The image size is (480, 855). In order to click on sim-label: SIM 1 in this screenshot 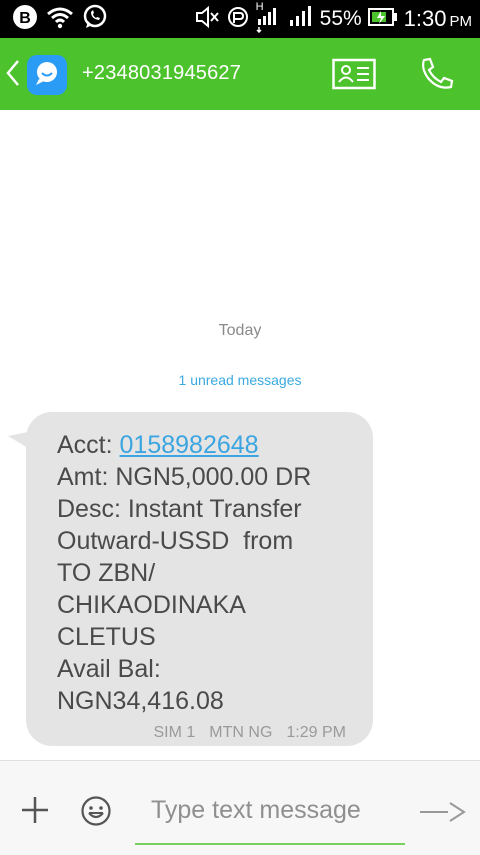, I will do `click(174, 732)`.